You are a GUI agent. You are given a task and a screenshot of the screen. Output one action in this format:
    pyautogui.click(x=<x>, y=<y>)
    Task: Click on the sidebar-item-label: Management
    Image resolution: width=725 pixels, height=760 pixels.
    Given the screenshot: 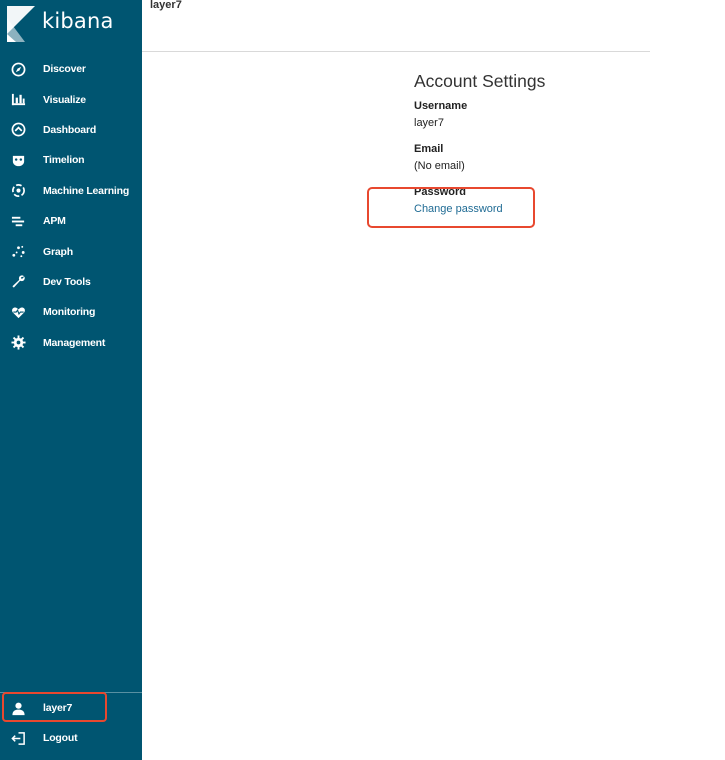 What is the action you would take?
    pyautogui.click(x=74, y=342)
    